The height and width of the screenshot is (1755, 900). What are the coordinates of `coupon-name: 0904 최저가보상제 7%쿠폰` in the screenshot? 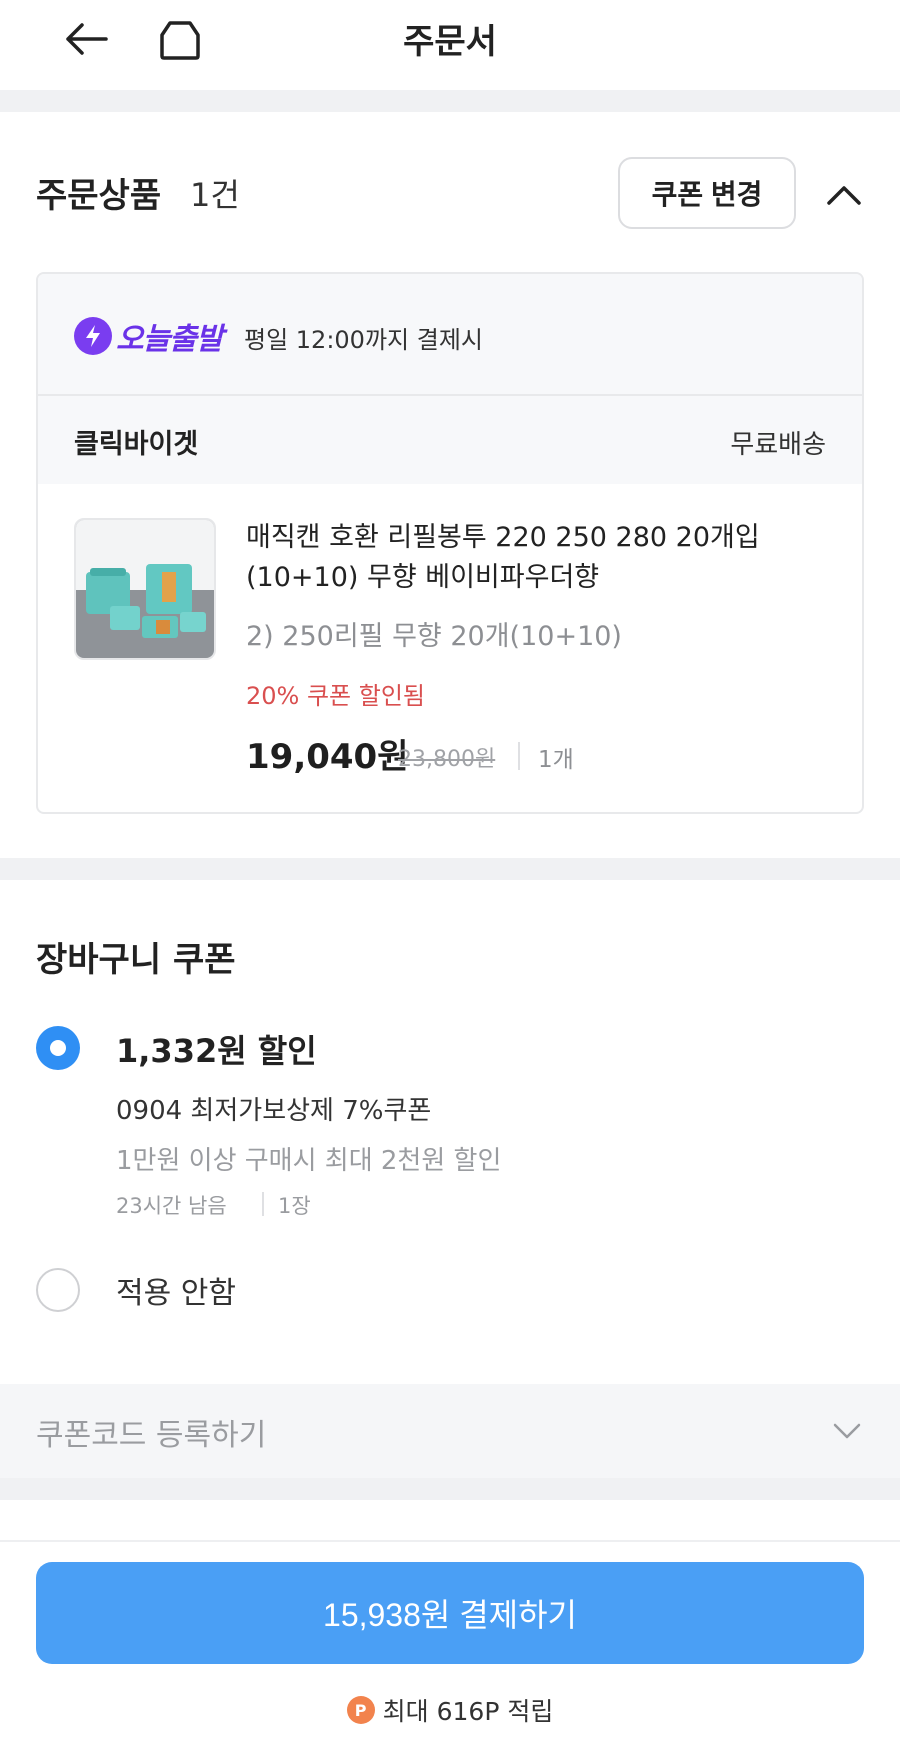 It's located at (274, 1111).